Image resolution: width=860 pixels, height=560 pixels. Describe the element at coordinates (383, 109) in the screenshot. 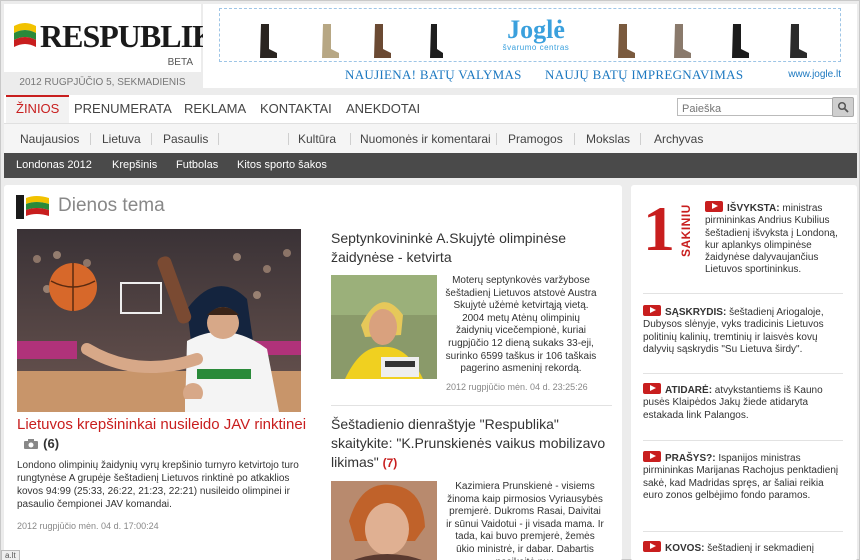

I see `nav-item-anekdotai: ANEKDOTAI` at that location.